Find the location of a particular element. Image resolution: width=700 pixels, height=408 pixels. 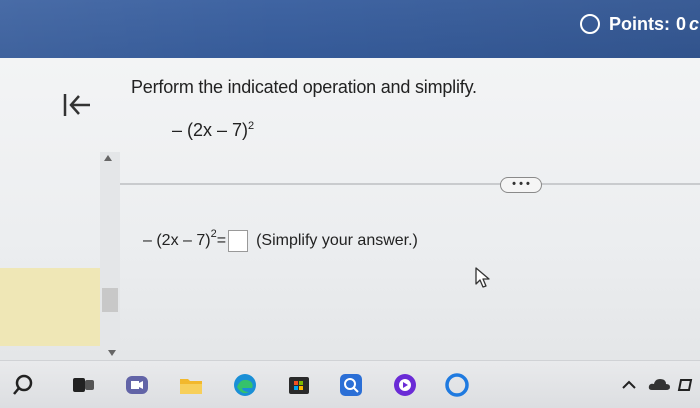

scrollbar is located at coordinates (110, 254).